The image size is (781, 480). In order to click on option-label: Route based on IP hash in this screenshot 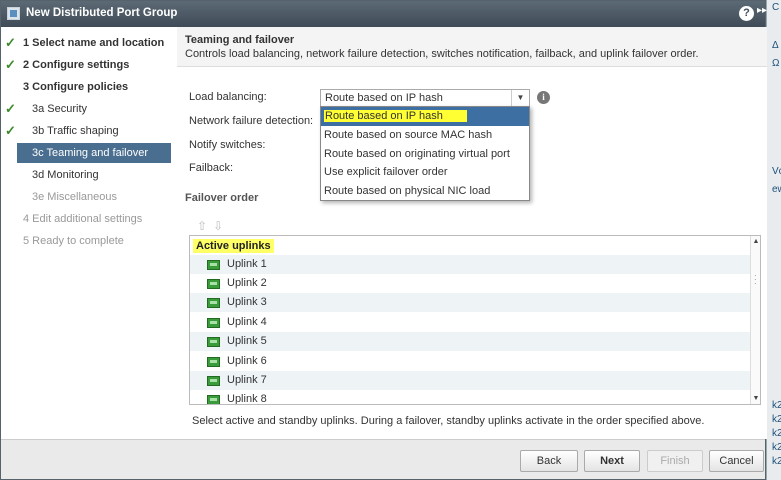, I will do `click(395, 116)`.